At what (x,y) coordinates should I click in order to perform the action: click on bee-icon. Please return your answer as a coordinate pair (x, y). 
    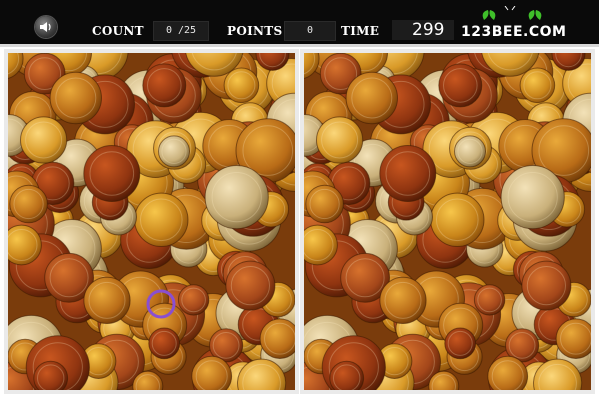
    Looking at the image, I should click on (512, 13).